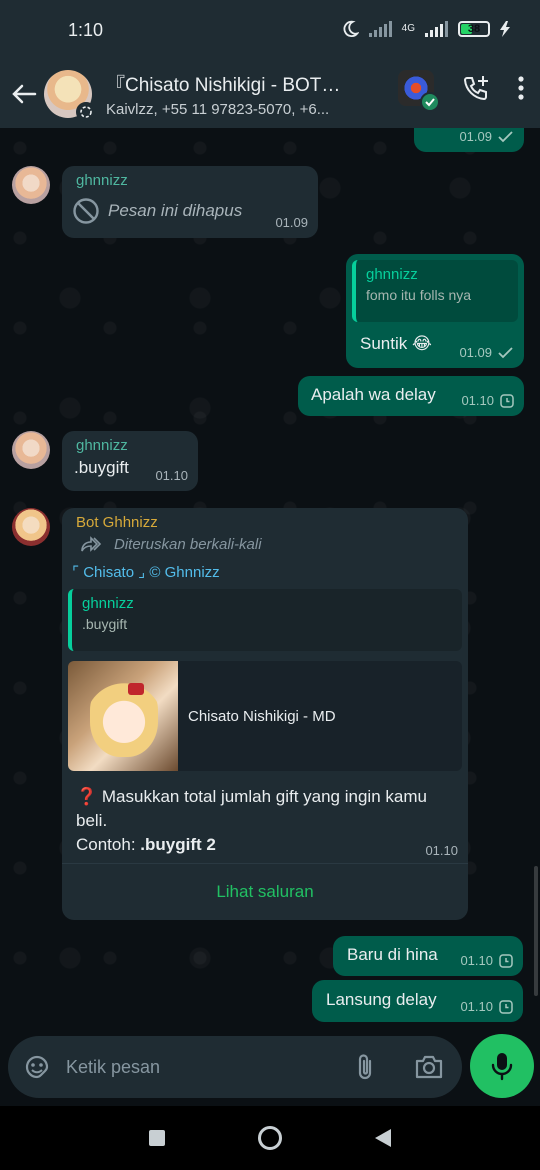 Image resolution: width=540 pixels, height=1170 pixels. What do you see at coordinates (86, 112) in the screenshot?
I see `community-badge-icon` at bounding box center [86, 112].